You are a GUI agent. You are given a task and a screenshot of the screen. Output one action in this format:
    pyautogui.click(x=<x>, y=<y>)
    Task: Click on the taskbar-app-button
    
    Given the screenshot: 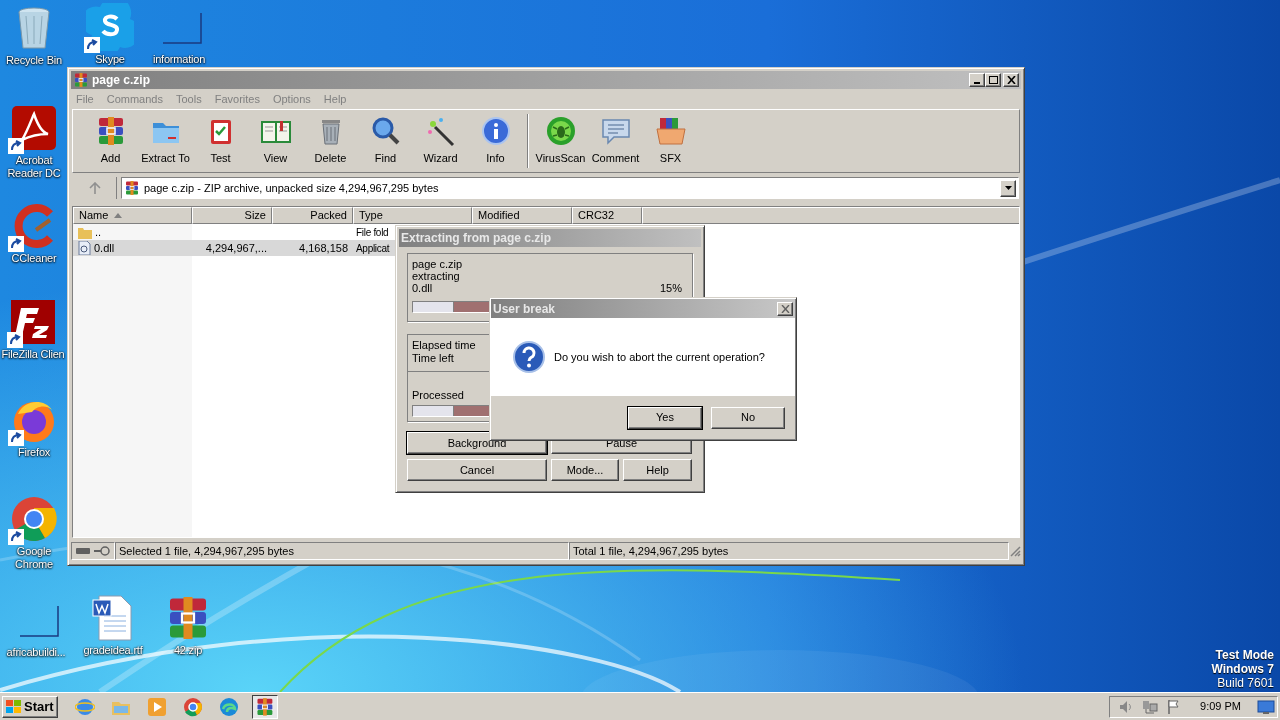 What is the action you would take?
    pyautogui.click(x=264, y=706)
    